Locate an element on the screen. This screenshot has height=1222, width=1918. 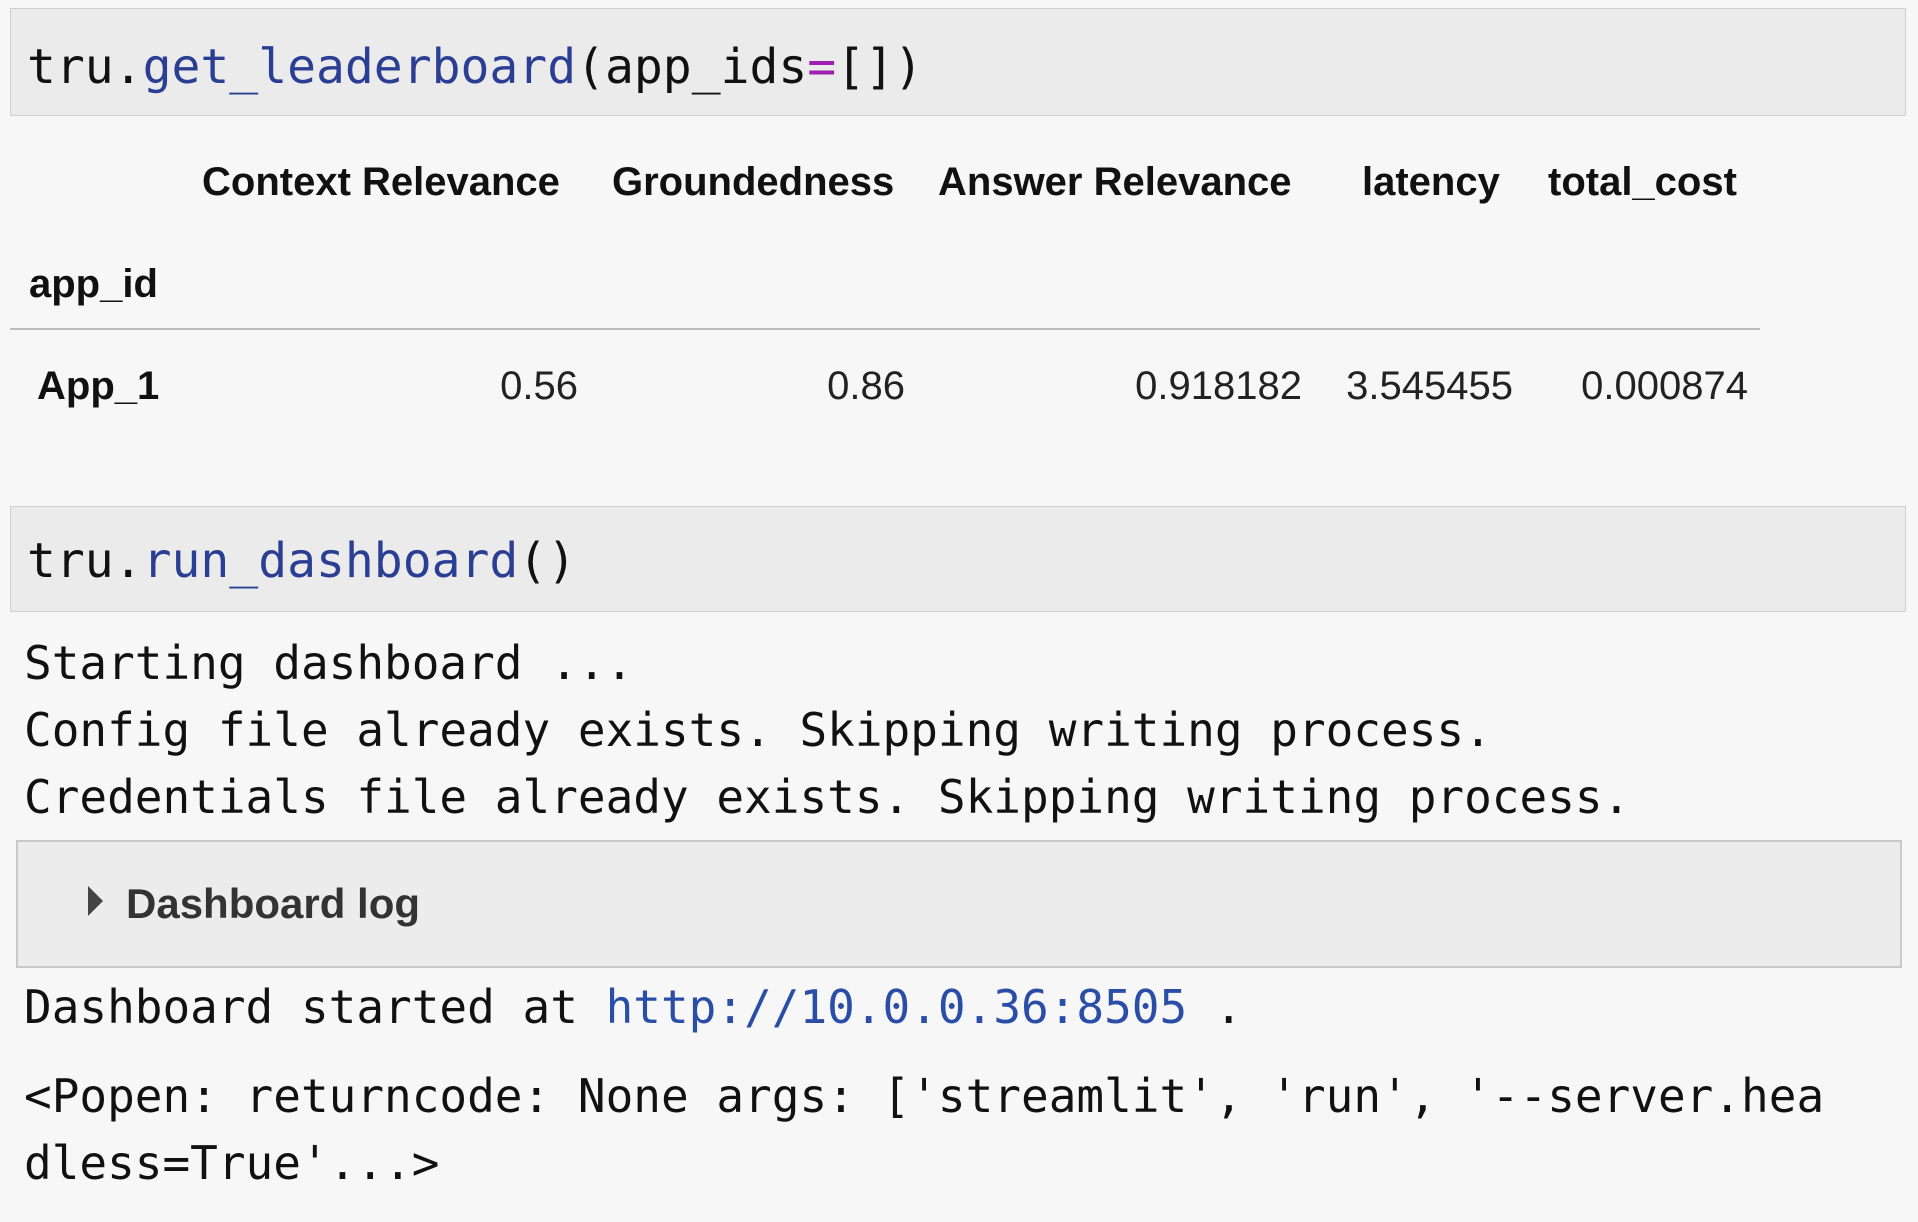
code-cell-run-dashboard: tru.run_dashboard() is located at coordinates (958, 559).